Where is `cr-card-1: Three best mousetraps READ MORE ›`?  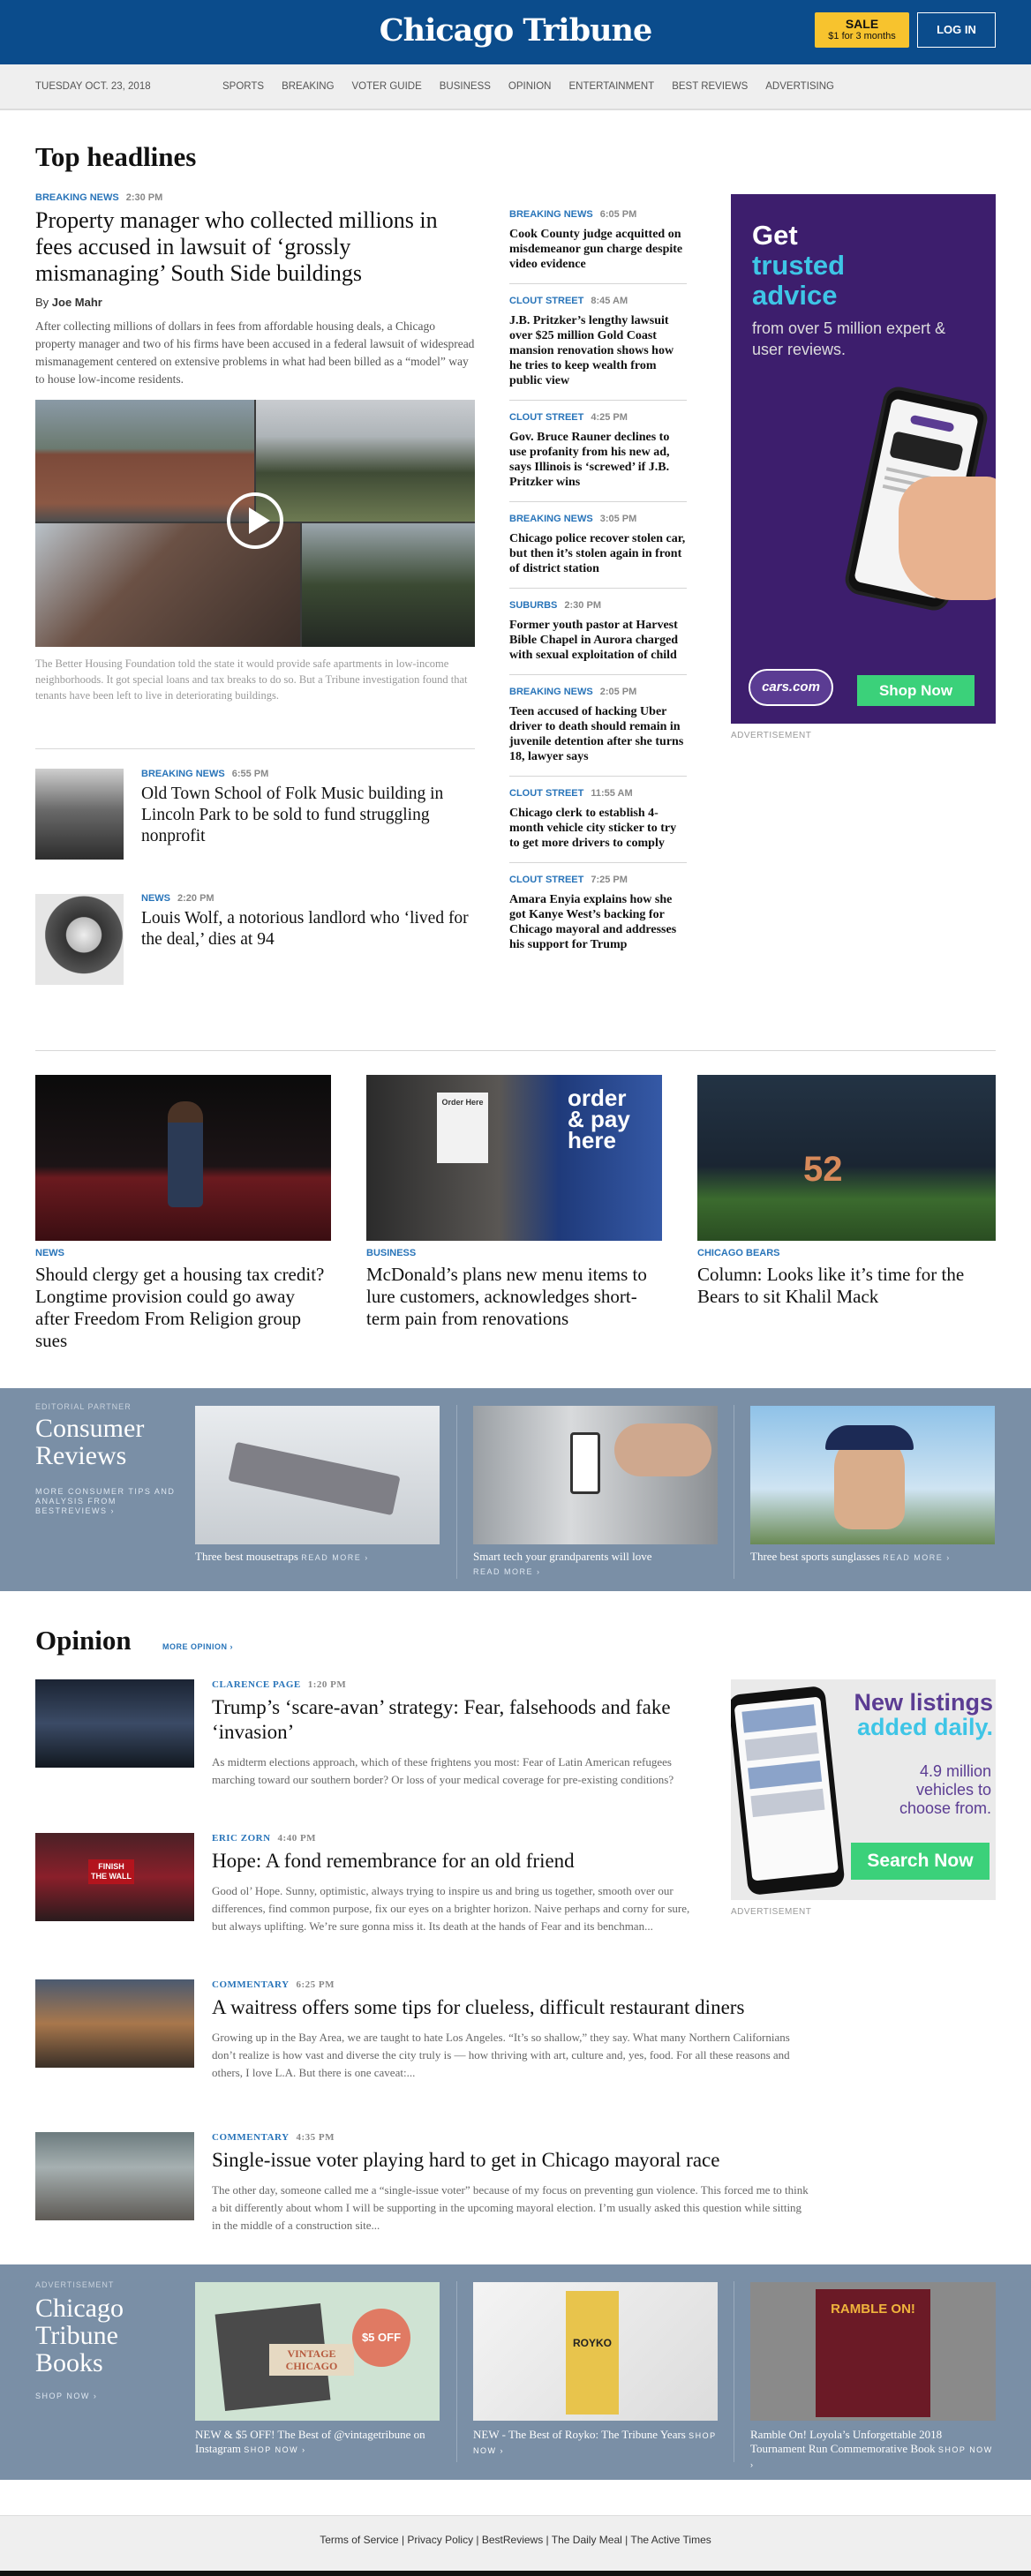 cr-card-1: Three best mousetraps READ MORE › is located at coordinates (317, 1485).